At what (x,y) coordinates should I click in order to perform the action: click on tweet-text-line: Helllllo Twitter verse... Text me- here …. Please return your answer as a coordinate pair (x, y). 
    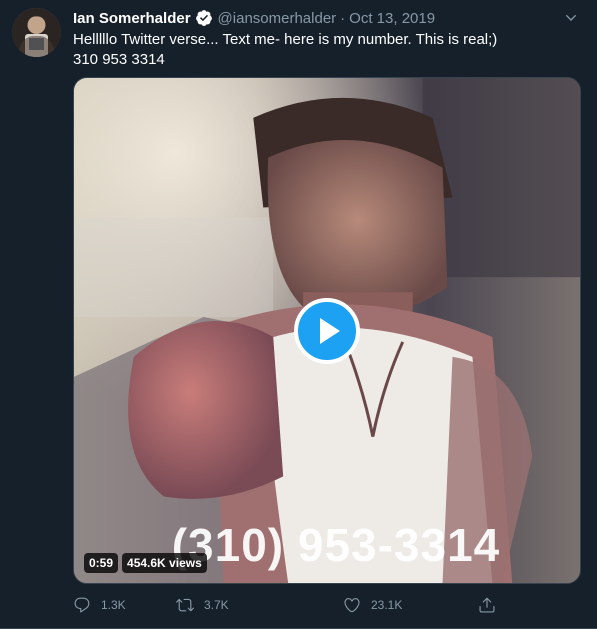
    Looking at the image, I should click on (285, 39).